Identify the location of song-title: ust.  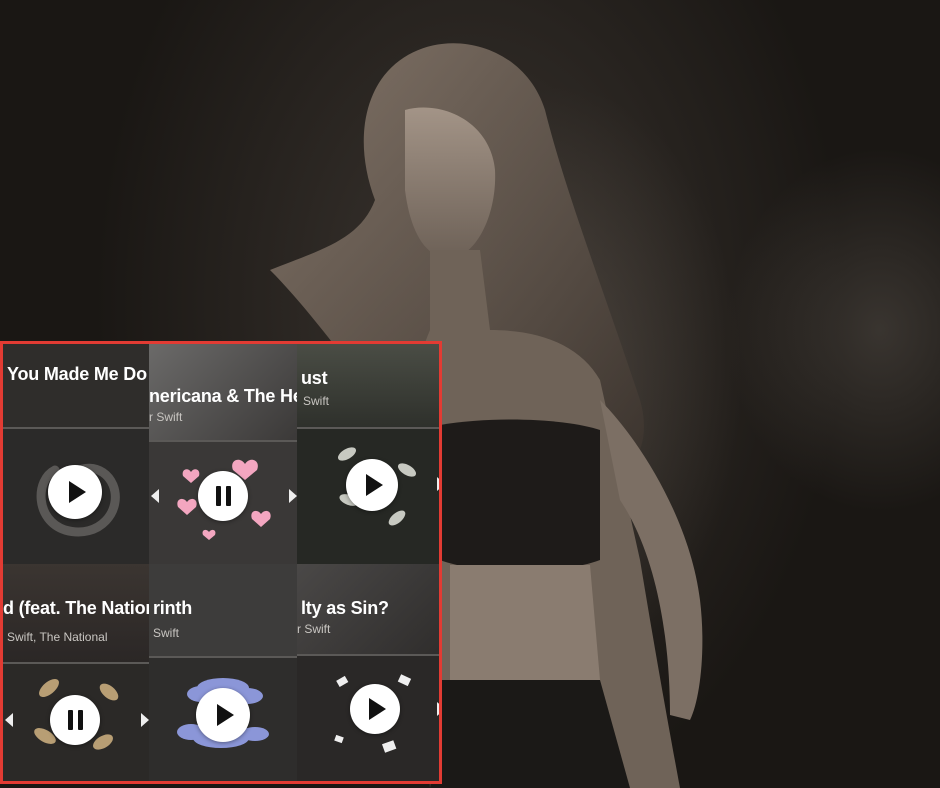
(314, 378).